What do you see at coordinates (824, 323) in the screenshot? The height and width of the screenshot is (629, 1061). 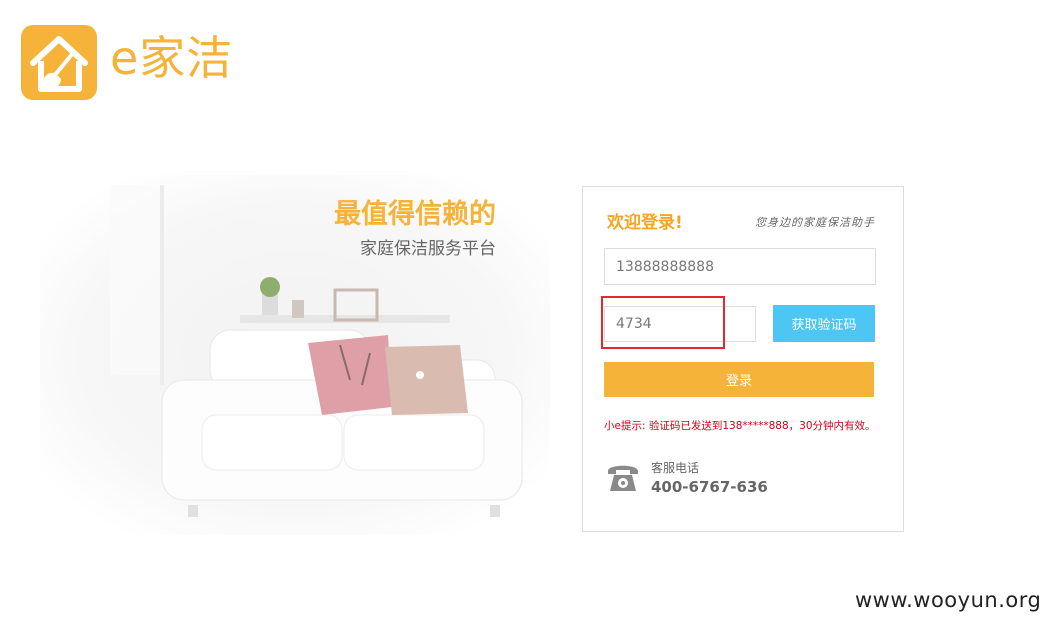 I see `get-code-button: 获取验证码` at bounding box center [824, 323].